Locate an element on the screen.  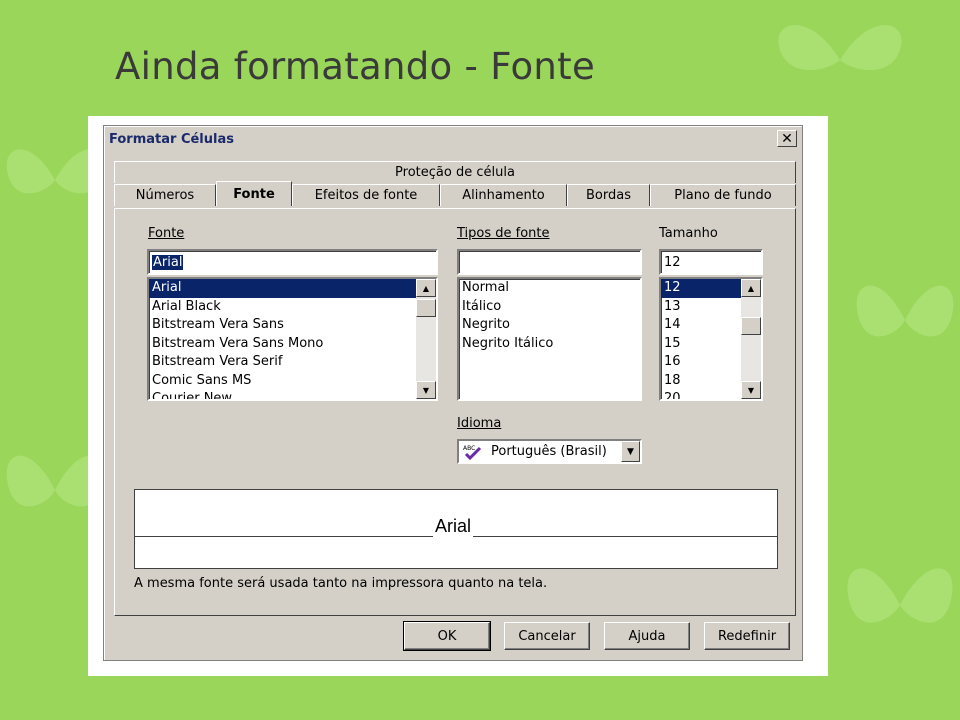
tab-efeitos-de-fonte: Efeitos de fonte is located at coordinates (366, 195).